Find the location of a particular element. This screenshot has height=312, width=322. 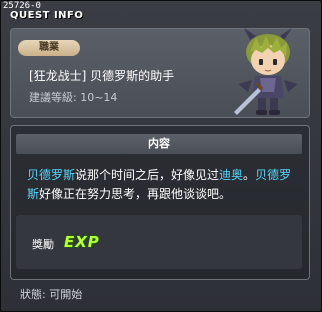

description-text: 。 is located at coordinates (249, 175).